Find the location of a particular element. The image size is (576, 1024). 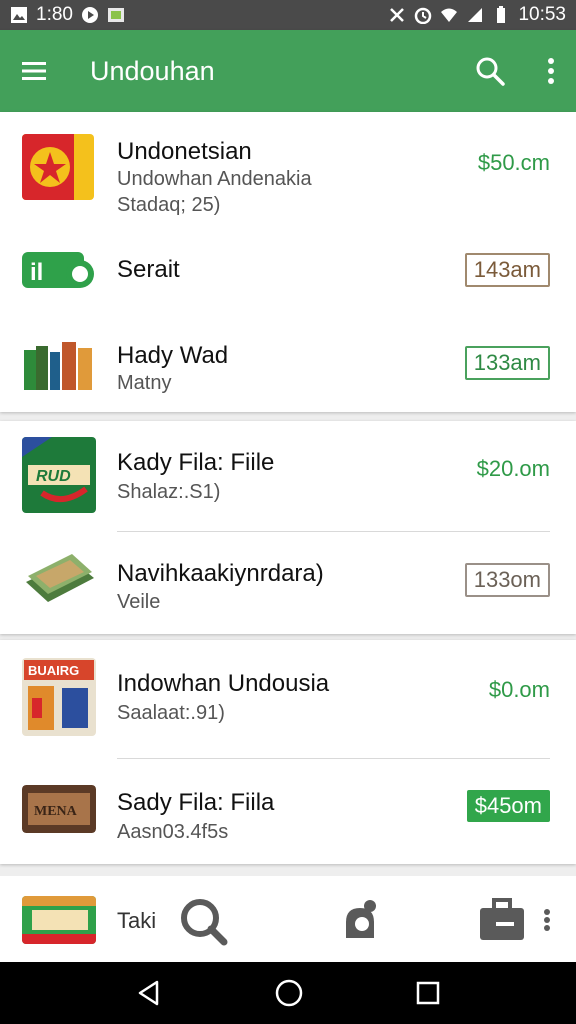

flag-thumb-icon is located at coordinates (58, 167).